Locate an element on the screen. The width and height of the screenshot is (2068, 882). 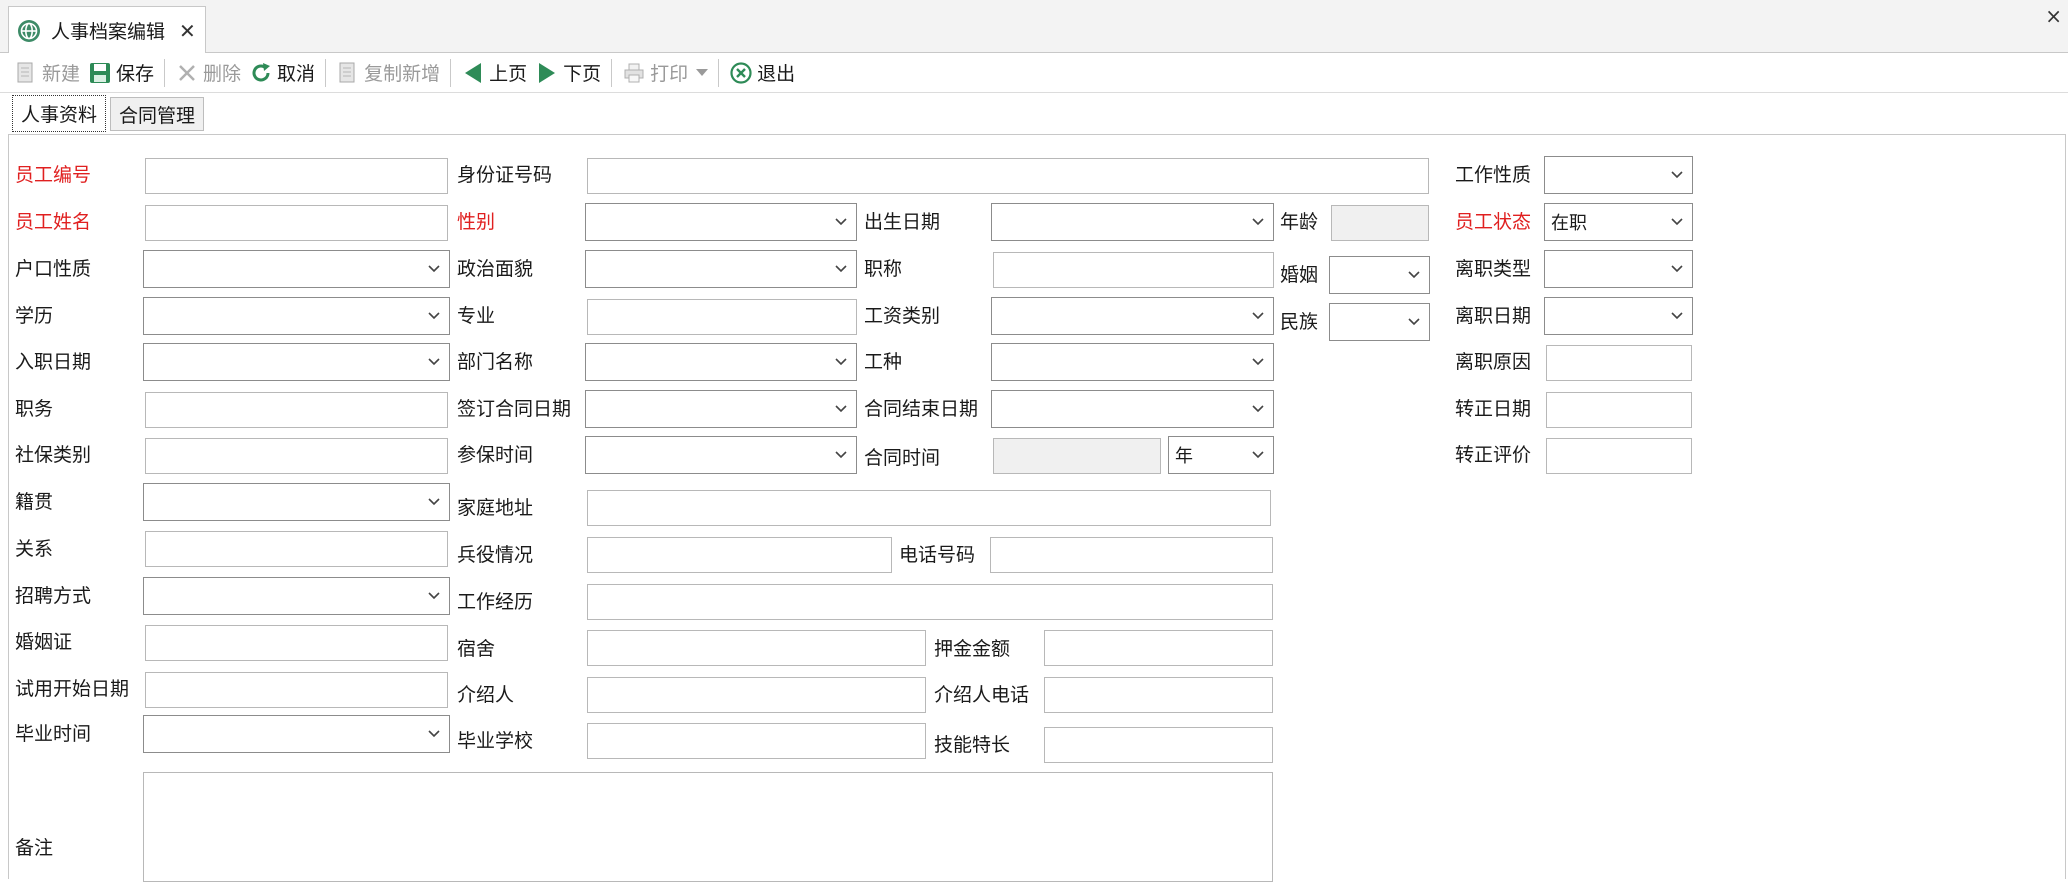
next-page-button-label: 下页 is located at coordinates (582, 74).